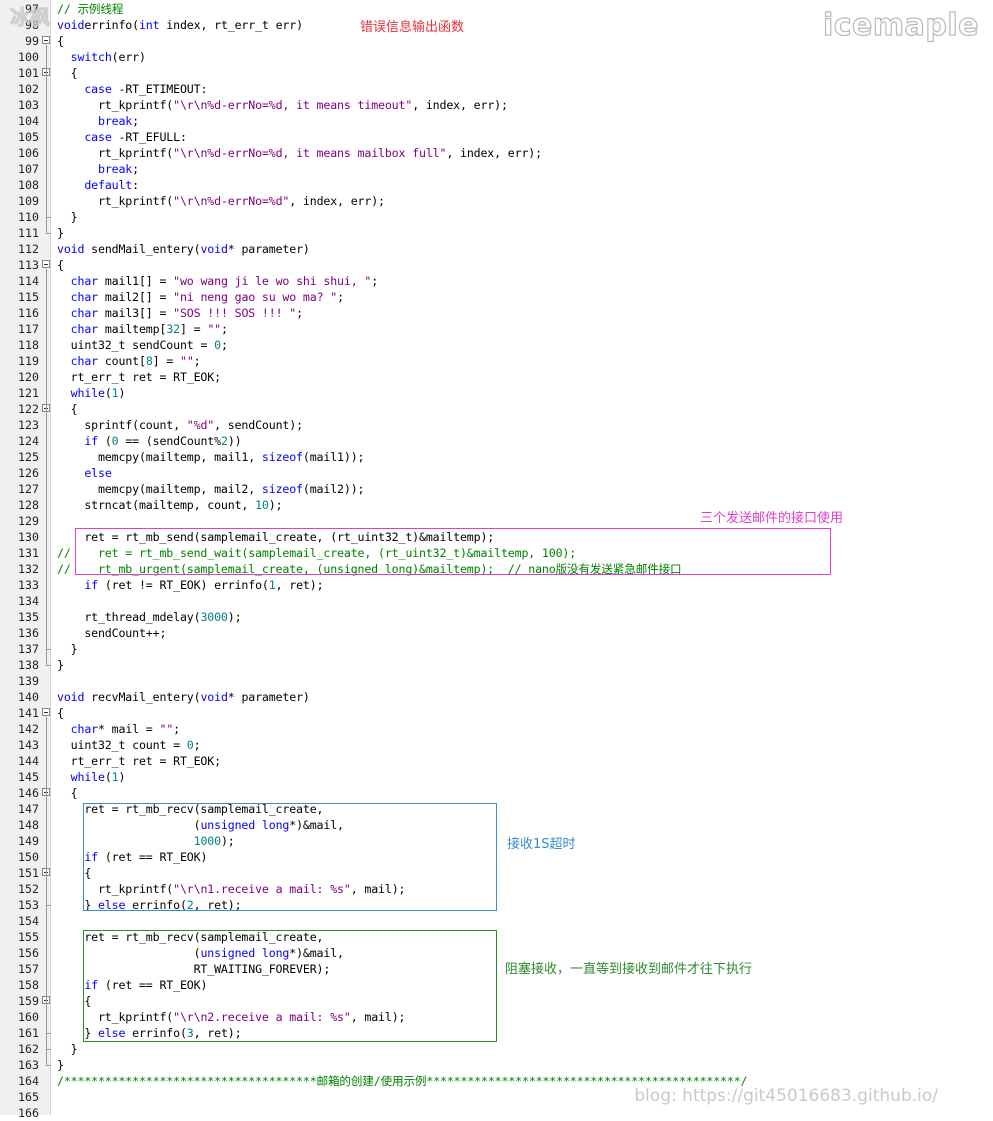 The image size is (993, 1121). Describe the element at coordinates (28, 745) in the screenshot. I see `line-number: 143` at that location.